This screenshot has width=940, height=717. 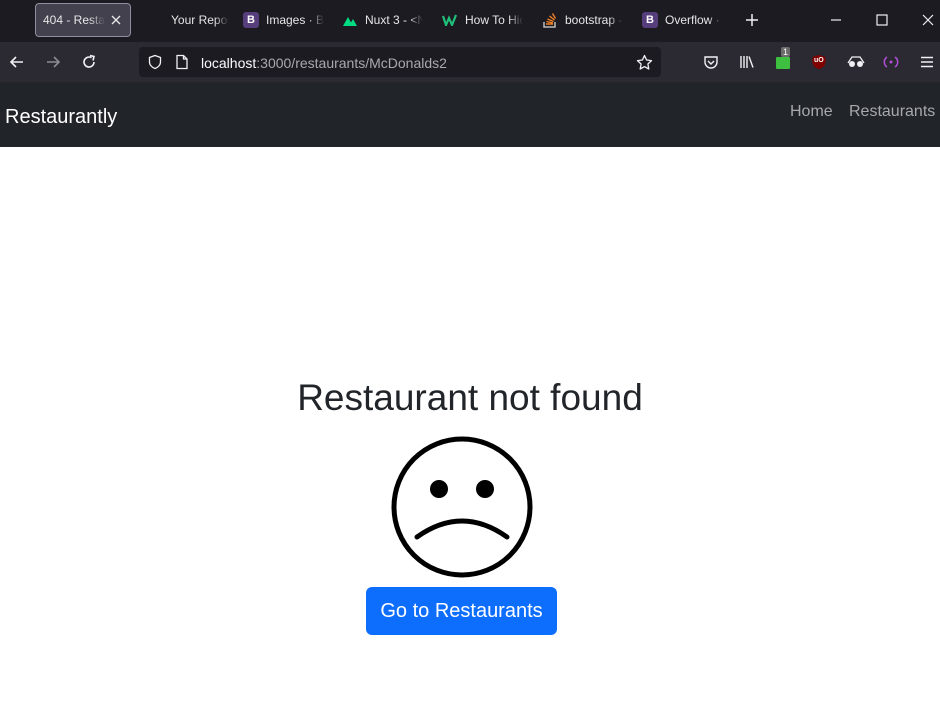 I want to click on browser-tab: Your Repositories, so click(x=187, y=20).